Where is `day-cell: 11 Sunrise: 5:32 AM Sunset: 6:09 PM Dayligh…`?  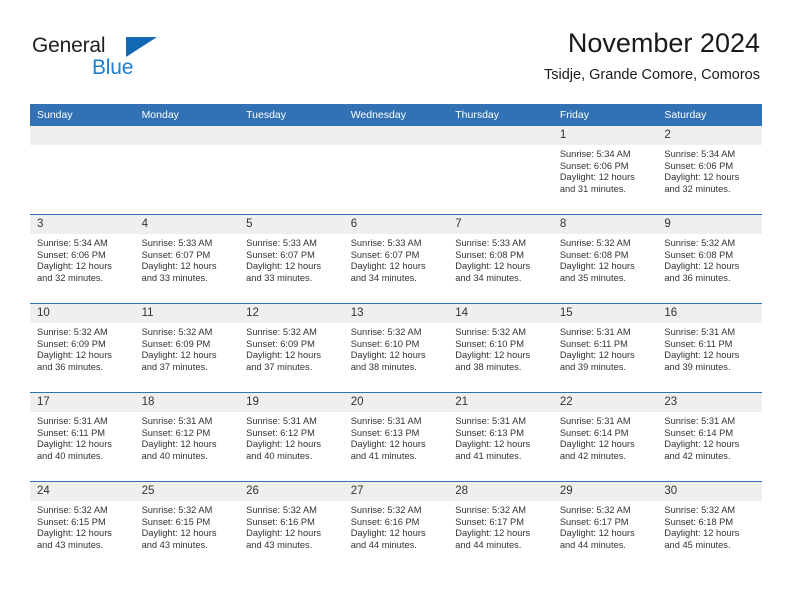
day-cell: 11 Sunrise: 5:32 AM Sunset: 6:09 PM Dayligh… is located at coordinates (187, 348).